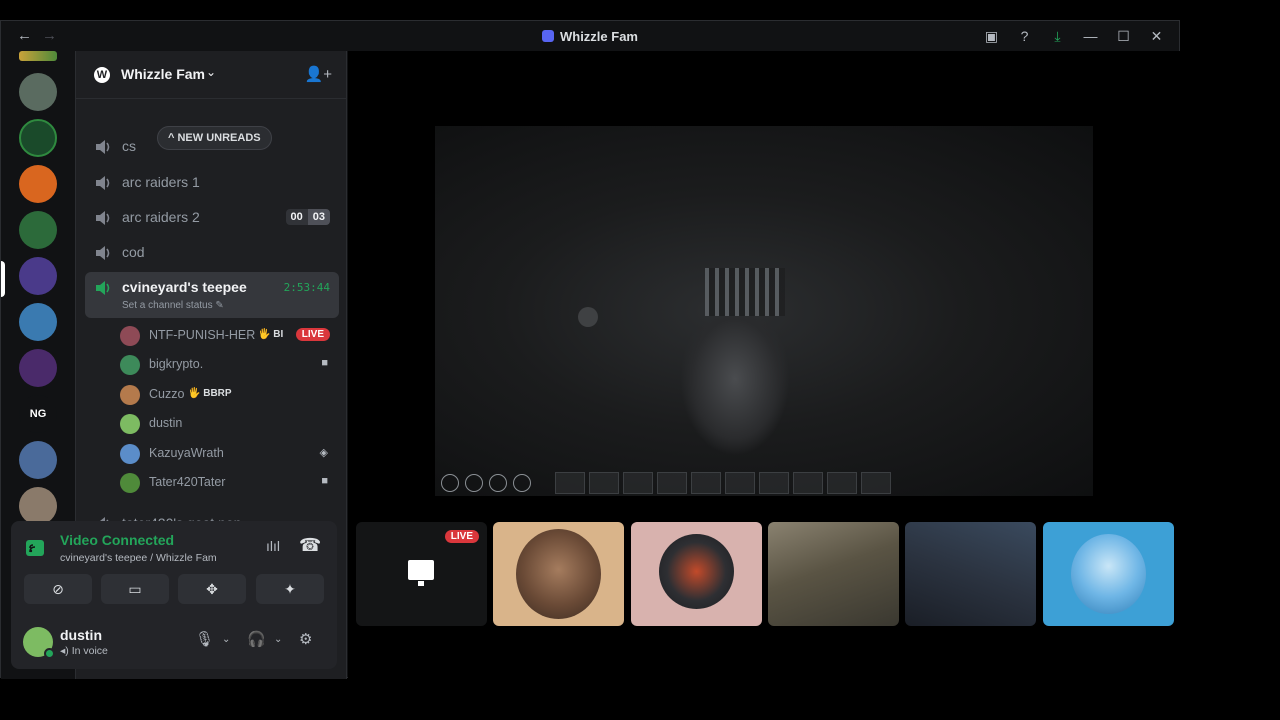 This screenshot has width=1280, height=720. What do you see at coordinates (38, 56) in the screenshot?
I see `server-icon-top` at bounding box center [38, 56].